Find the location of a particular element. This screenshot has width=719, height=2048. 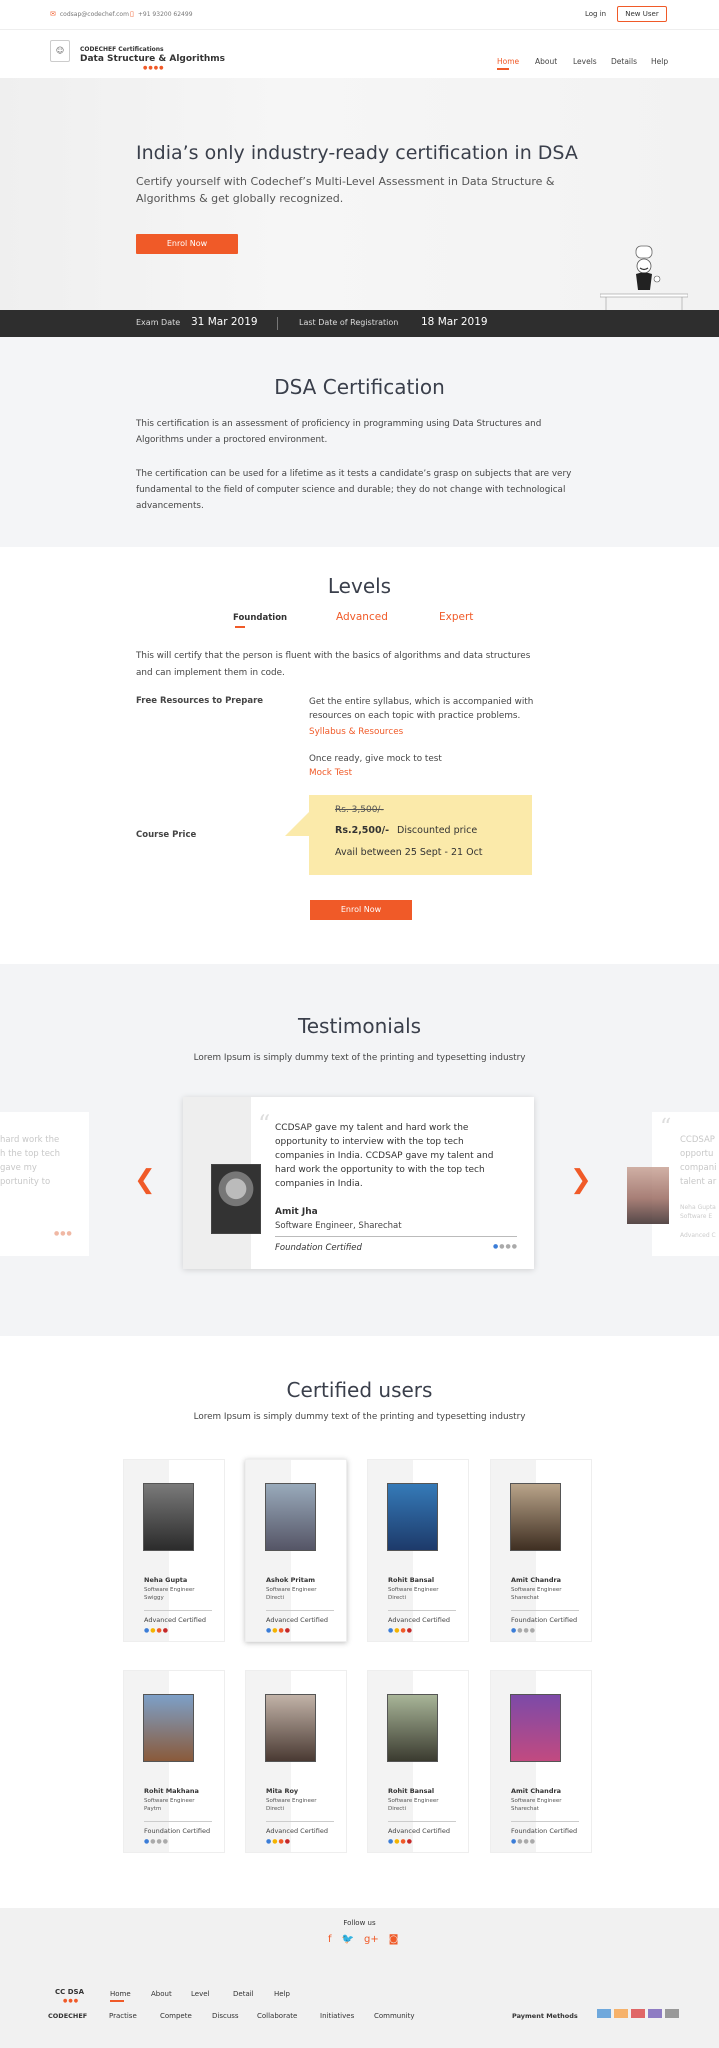

chef-logo-icon: ☺ is located at coordinates (60, 51).